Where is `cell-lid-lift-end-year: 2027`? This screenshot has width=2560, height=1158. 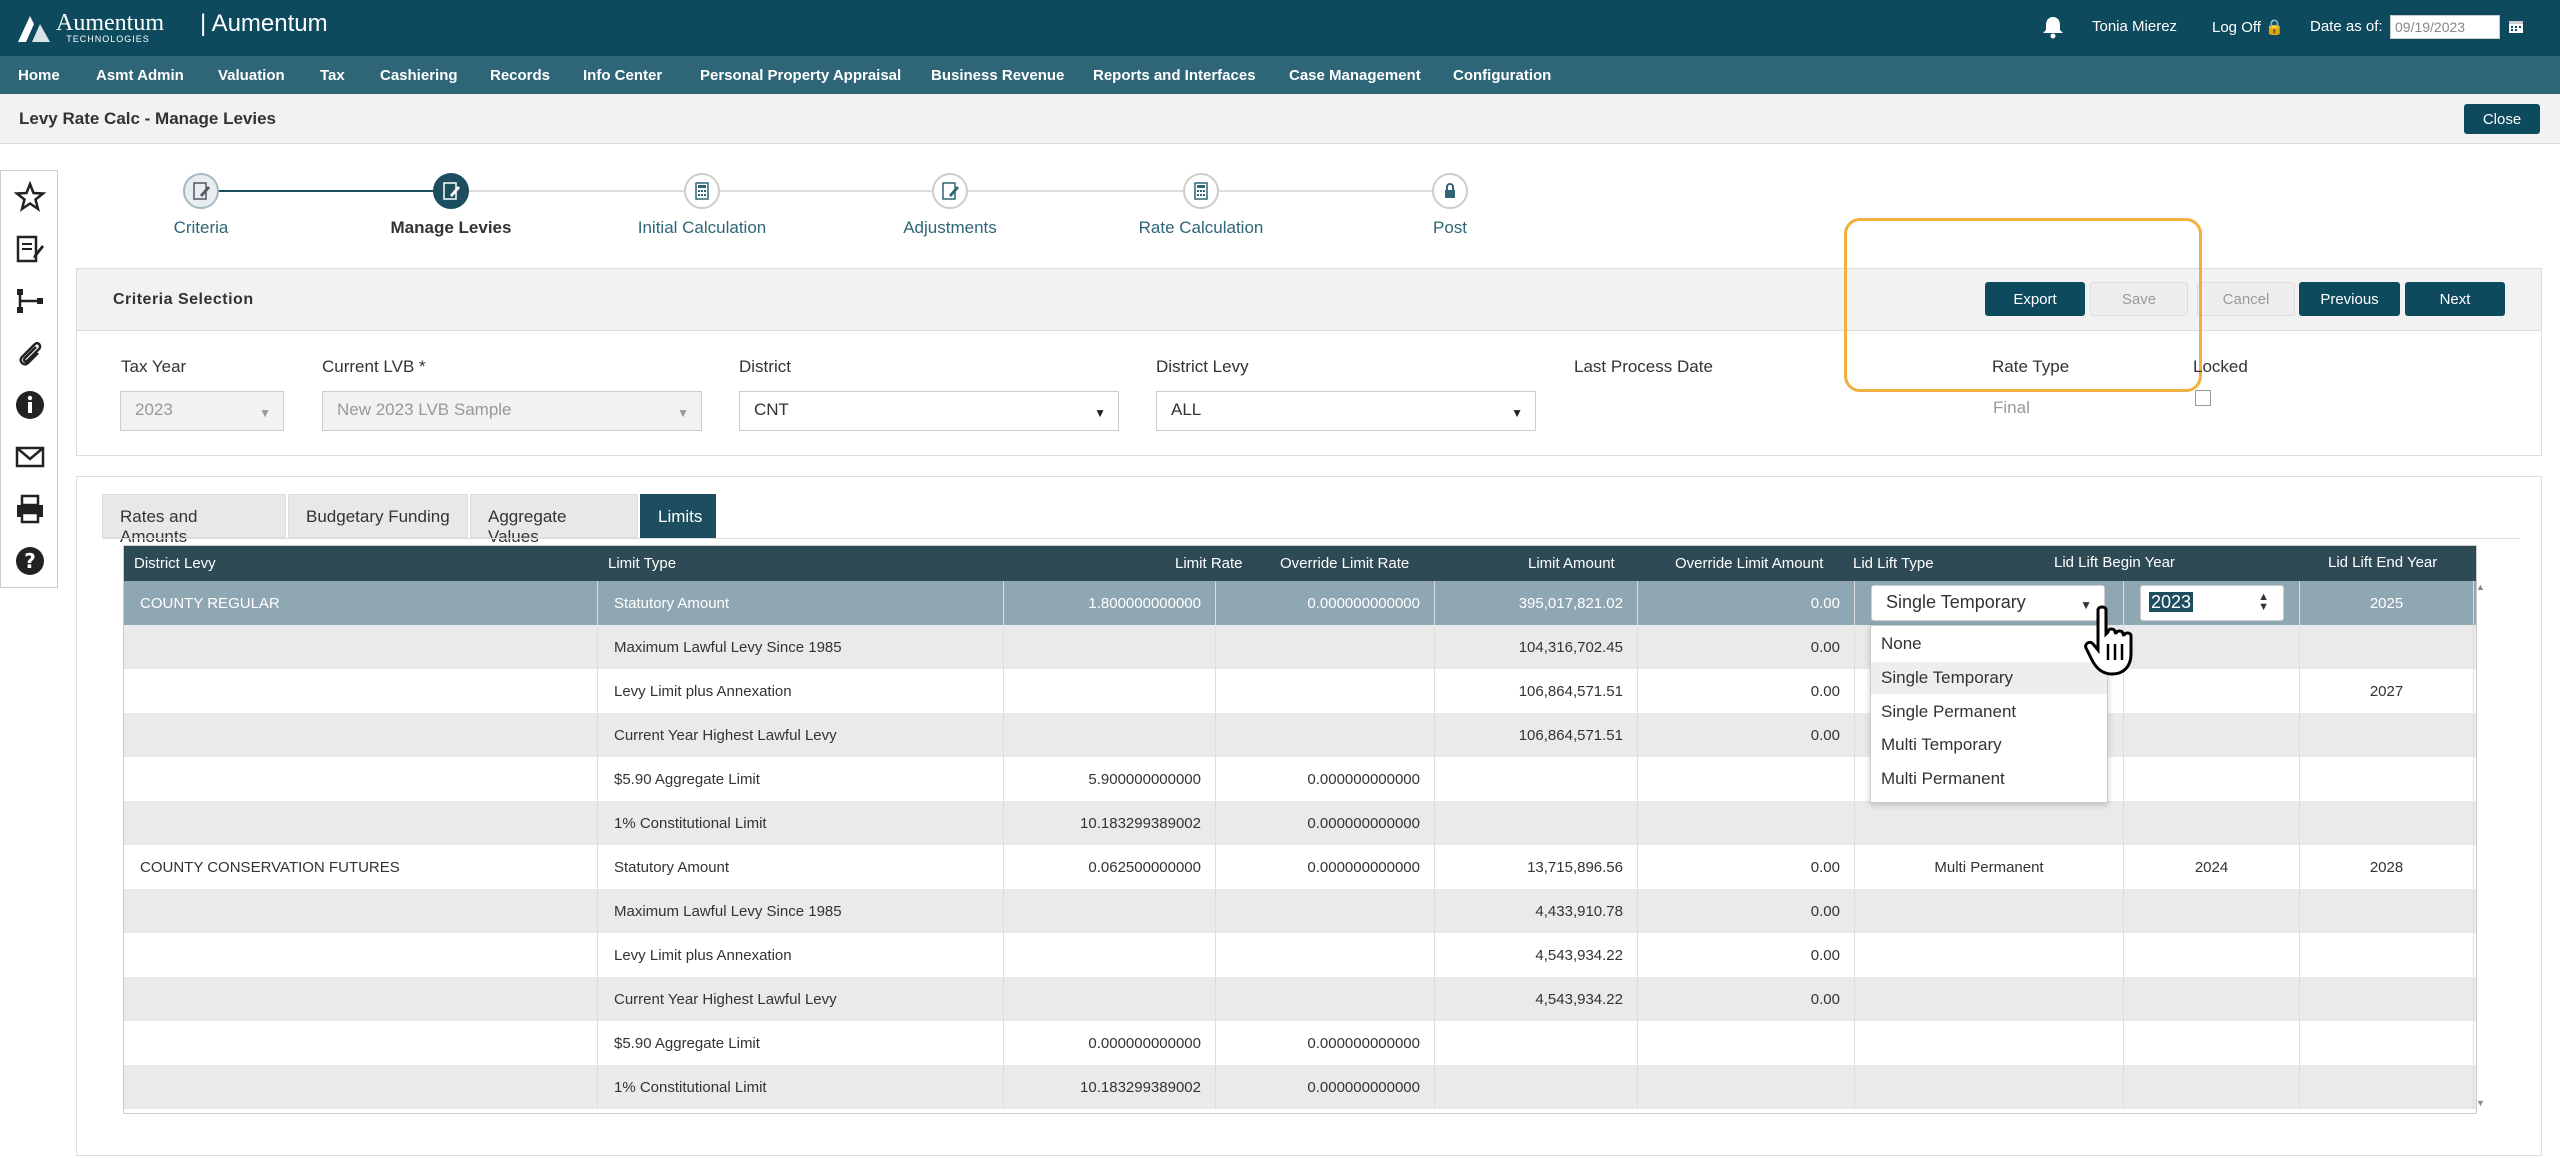 cell-lid-lift-end-year: 2027 is located at coordinates (2387, 691).